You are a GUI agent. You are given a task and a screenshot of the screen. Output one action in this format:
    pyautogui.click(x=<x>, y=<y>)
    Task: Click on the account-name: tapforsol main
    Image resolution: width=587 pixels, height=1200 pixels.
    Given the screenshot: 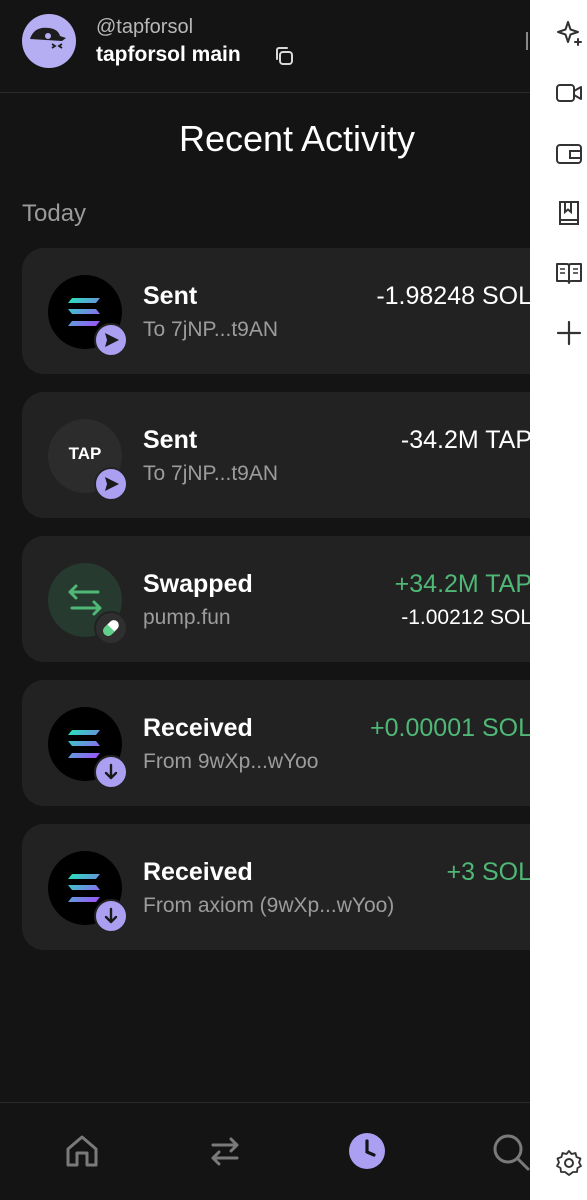 What is the action you would take?
    pyautogui.click(x=168, y=55)
    